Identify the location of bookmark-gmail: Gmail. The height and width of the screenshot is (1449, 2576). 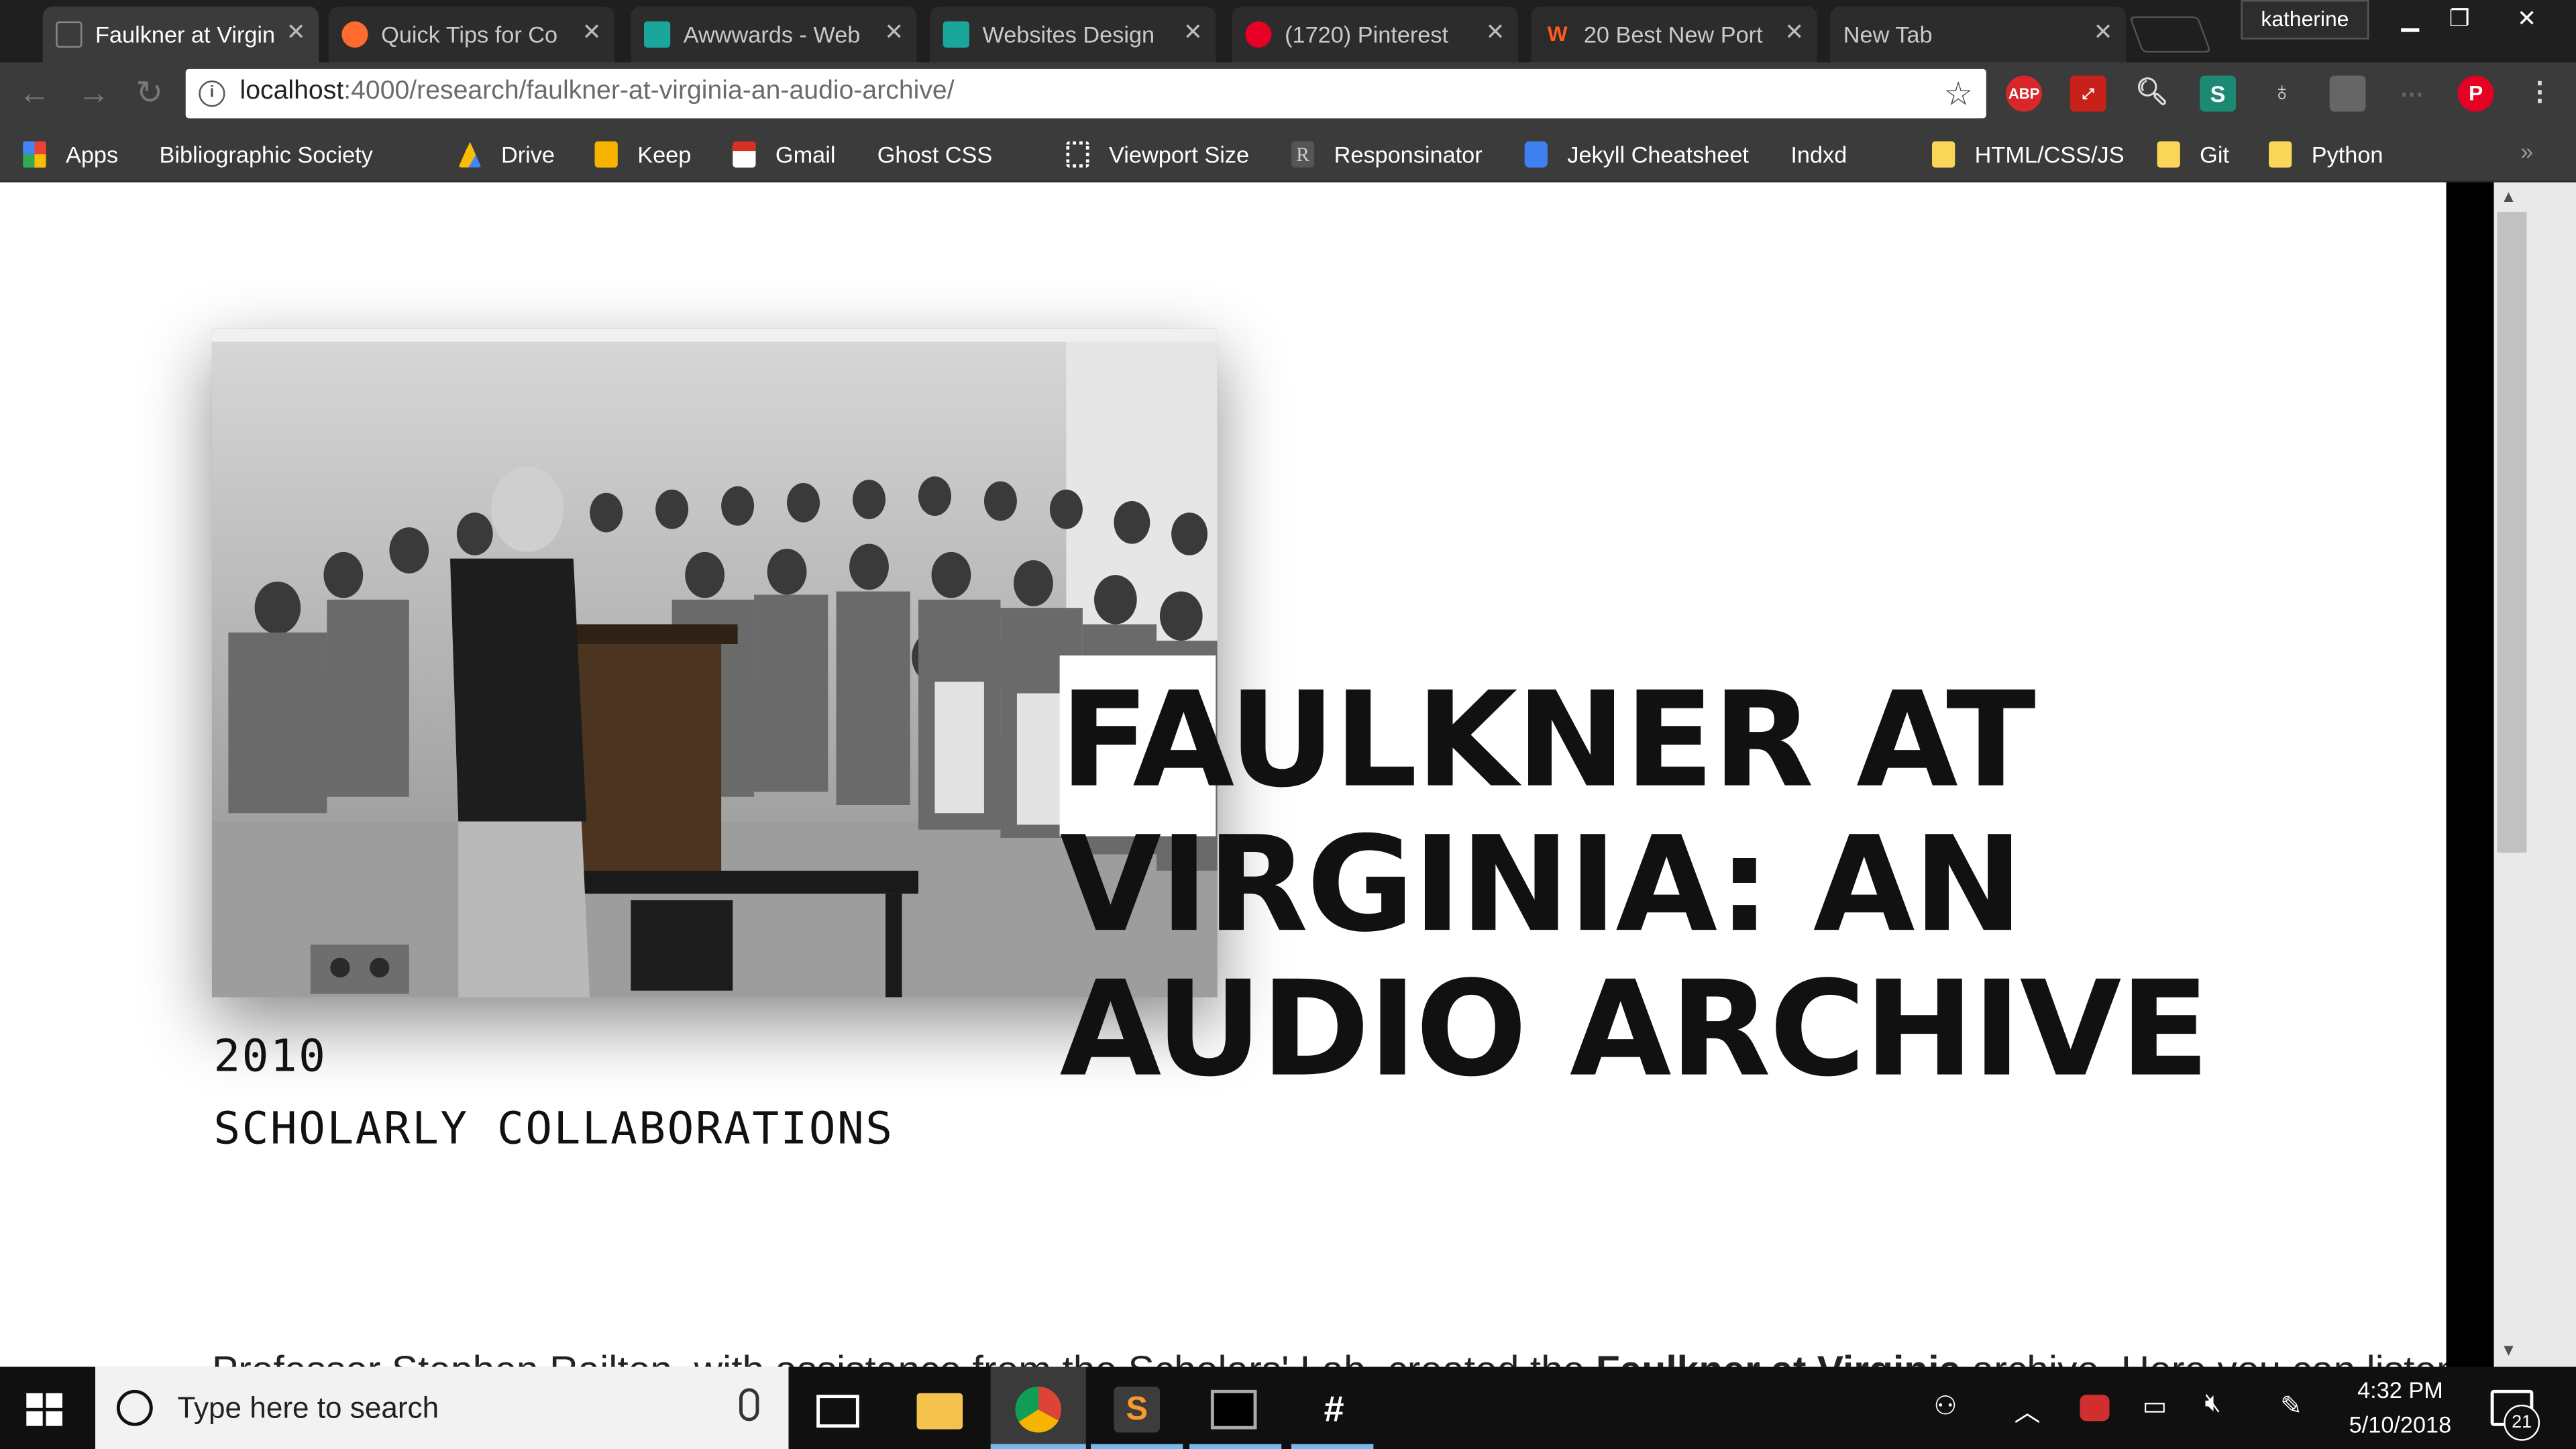
(784, 154).